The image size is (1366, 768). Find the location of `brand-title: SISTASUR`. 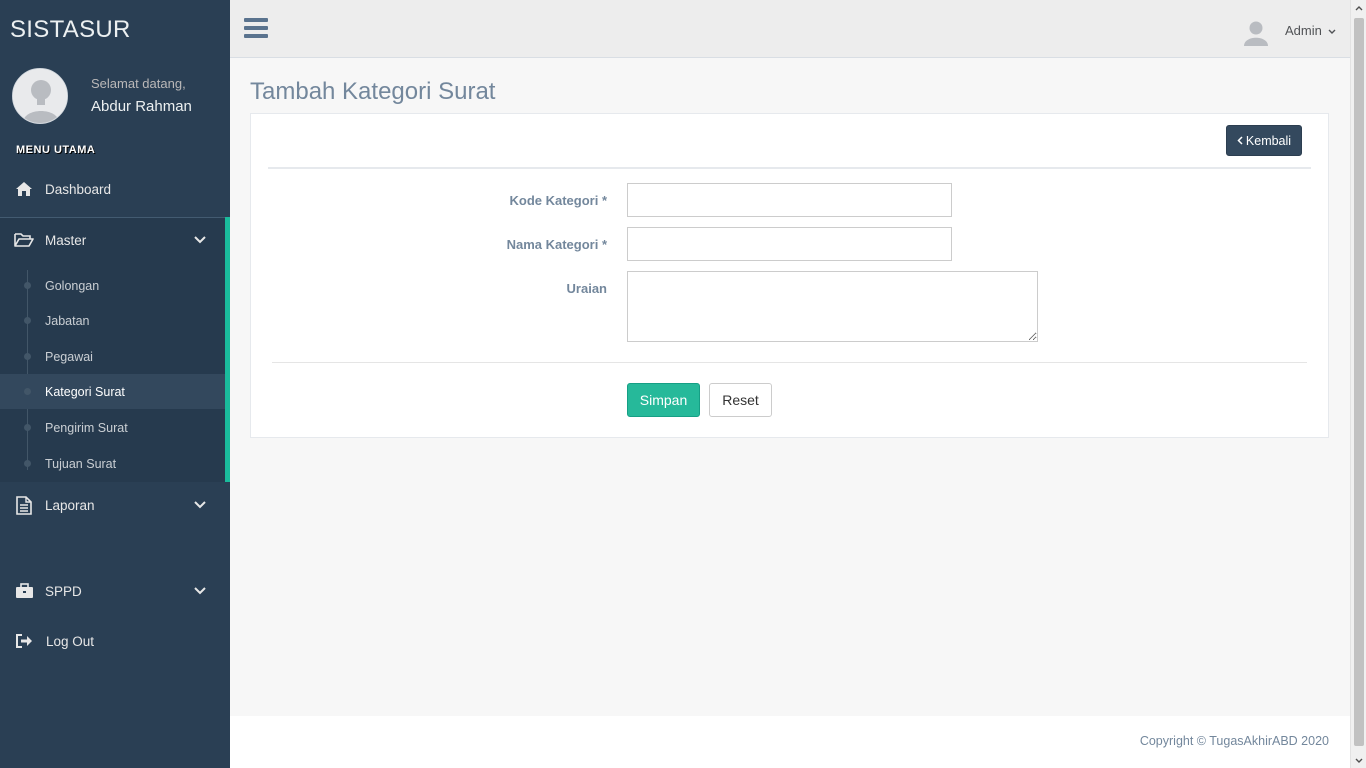

brand-title: SISTASUR is located at coordinates (70, 30).